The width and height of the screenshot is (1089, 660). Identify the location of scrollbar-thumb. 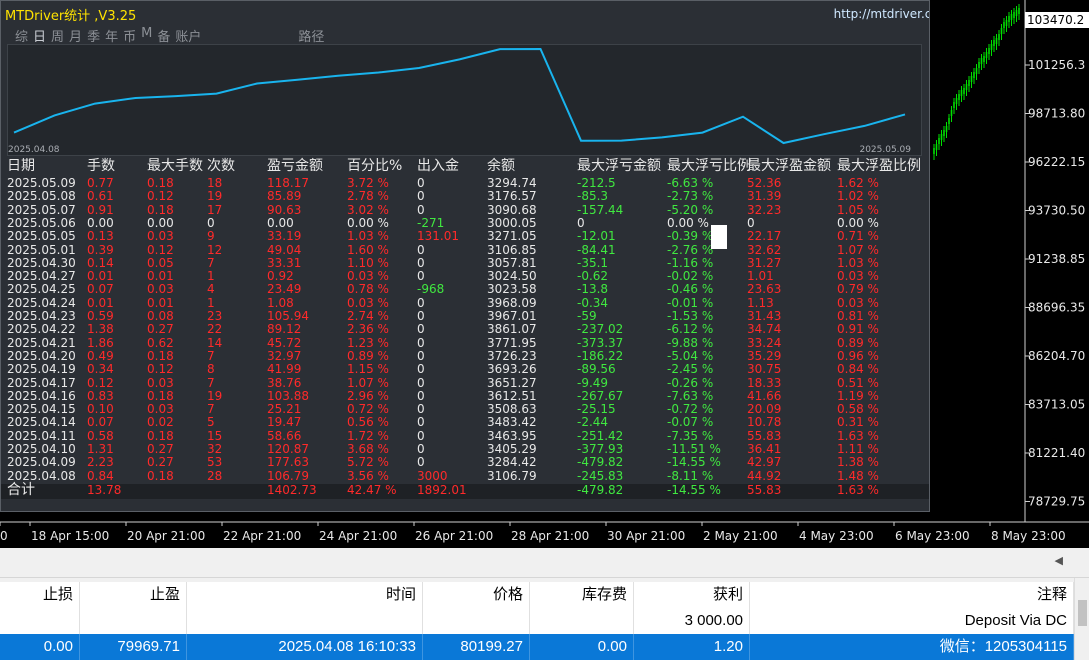
(1082, 613).